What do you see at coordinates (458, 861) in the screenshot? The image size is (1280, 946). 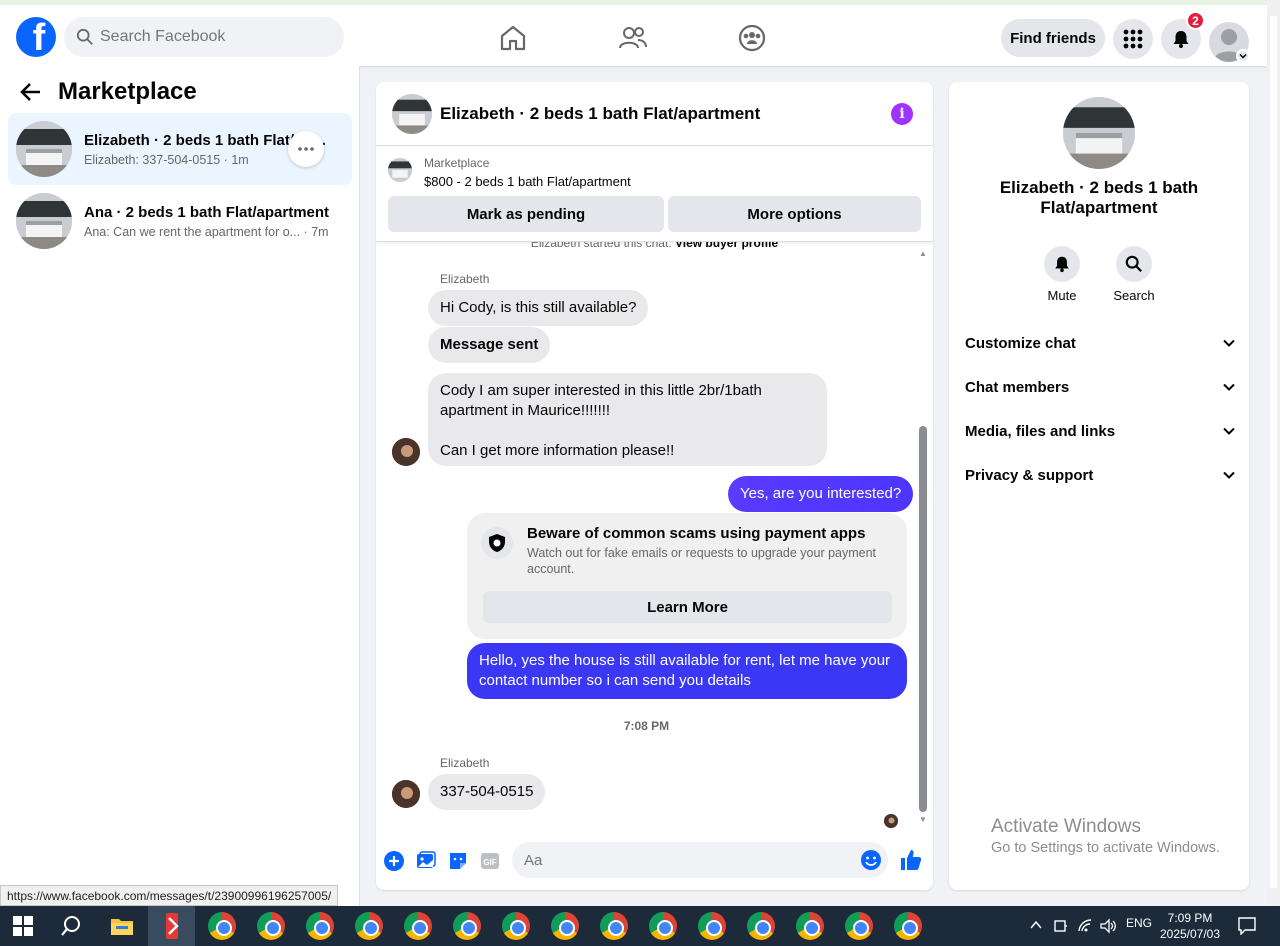 I see `sticker-icon` at bounding box center [458, 861].